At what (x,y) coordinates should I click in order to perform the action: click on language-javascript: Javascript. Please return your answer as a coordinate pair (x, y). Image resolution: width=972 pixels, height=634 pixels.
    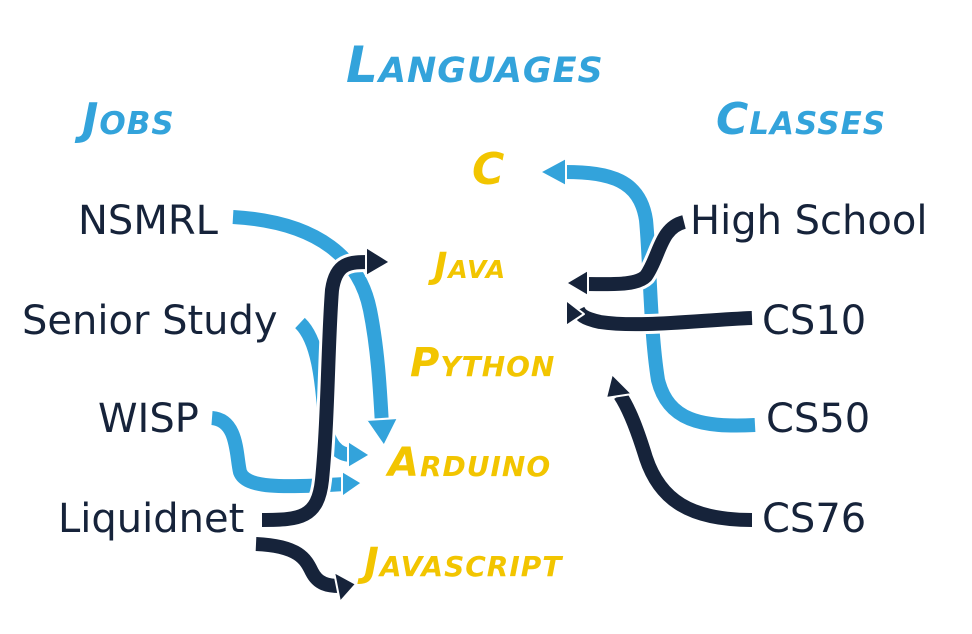
    Looking at the image, I should click on (463, 563).